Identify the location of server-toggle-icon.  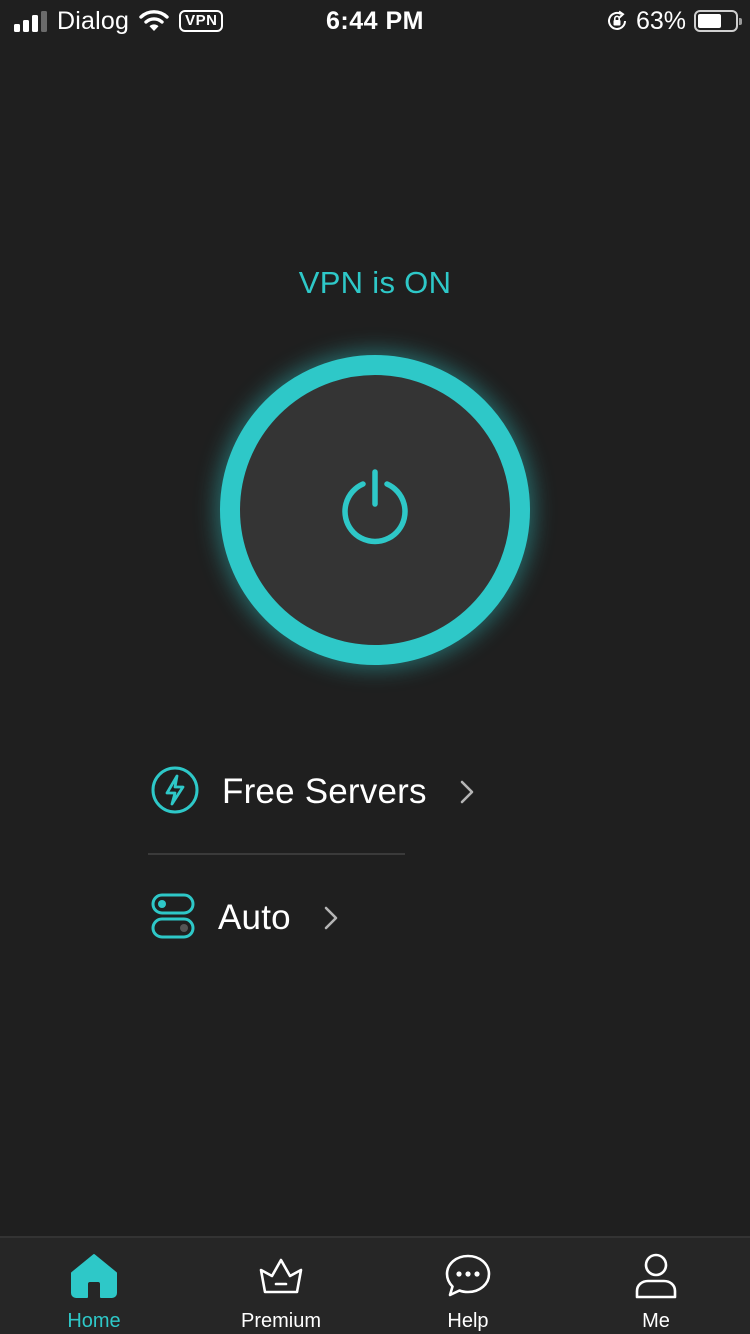
(173, 918).